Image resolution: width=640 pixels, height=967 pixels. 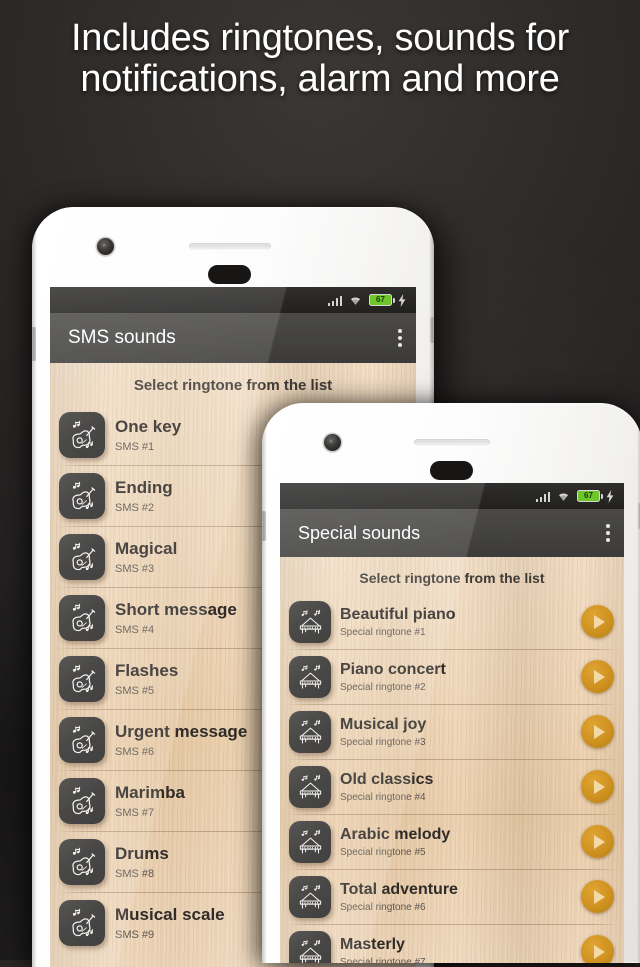 What do you see at coordinates (456, 842) in the screenshot?
I see `list-item-text: Arabic melody Special ringtone #5` at bounding box center [456, 842].